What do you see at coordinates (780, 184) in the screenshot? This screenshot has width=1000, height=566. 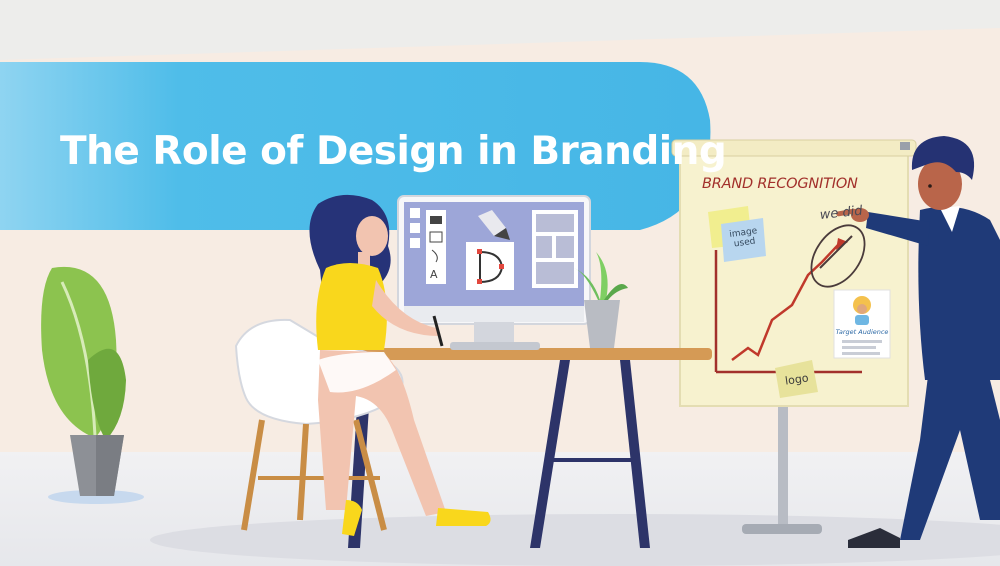 I see `flipchart-heading: BRAND RECOGNITION` at bounding box center [780, 184].